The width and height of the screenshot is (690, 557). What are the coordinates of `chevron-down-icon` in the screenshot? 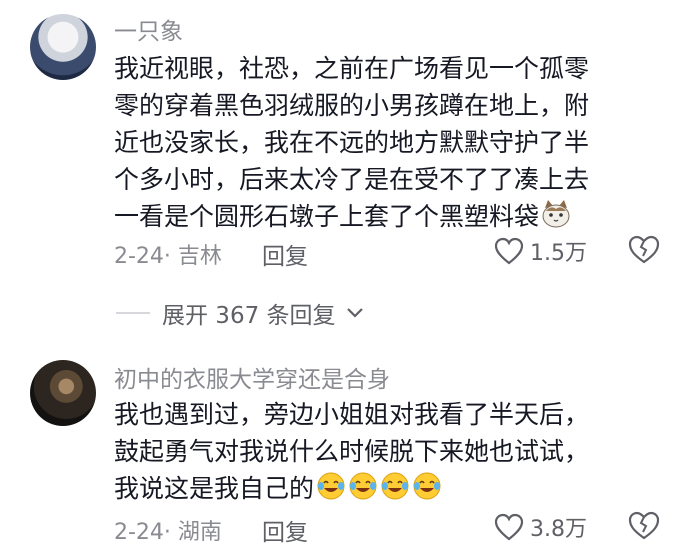 It's located at (354, 313).